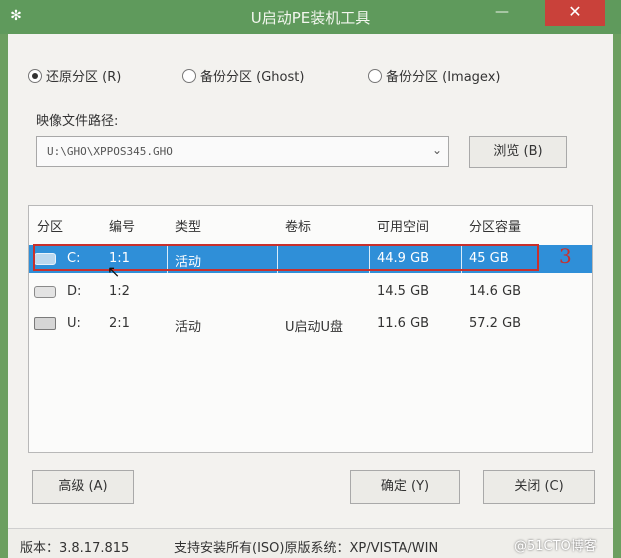 Image resolution: width=621 pixels, height=558 pixels. What do you see at coordinates (110, 151) in the screenshot?
I see `image-path-value: U:\GHO\XPPOS345.GHO` at bounding box center [110, 151].